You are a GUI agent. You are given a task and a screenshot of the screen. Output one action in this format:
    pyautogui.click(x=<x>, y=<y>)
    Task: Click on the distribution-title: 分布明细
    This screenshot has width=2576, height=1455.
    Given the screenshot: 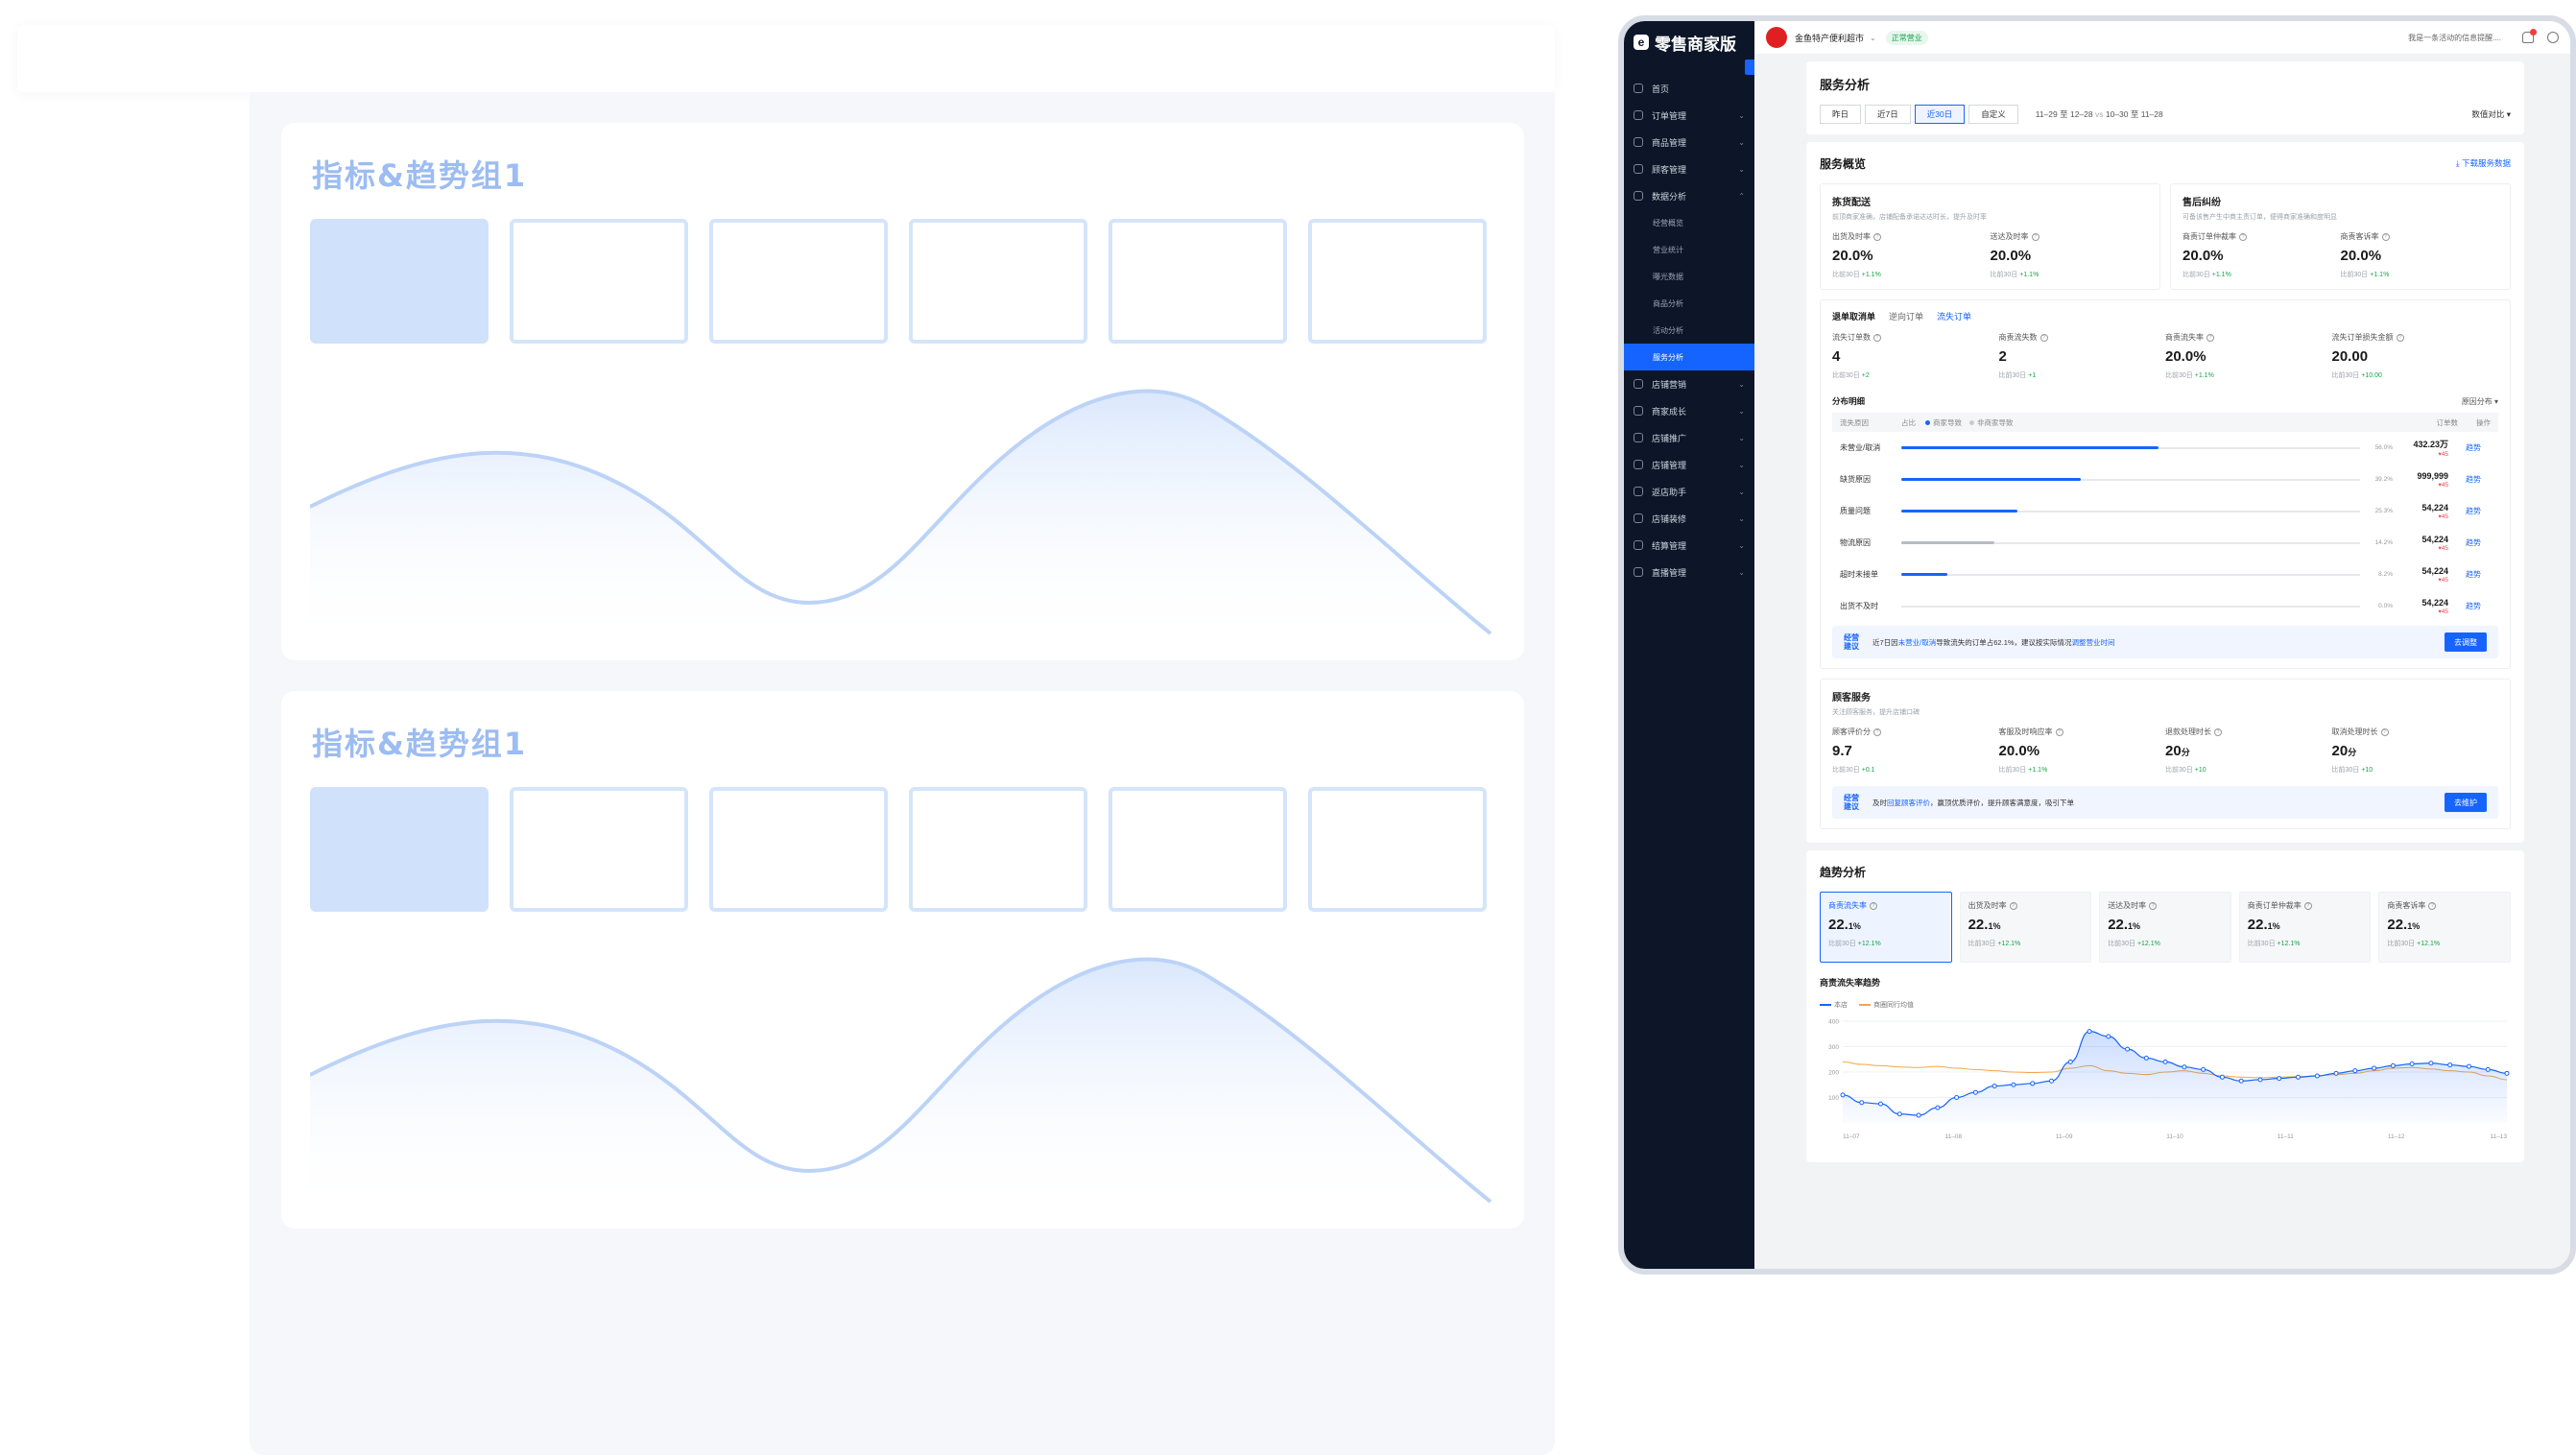 What is the action you would take?
    pyautogui.click(x=1849, y=401)
    